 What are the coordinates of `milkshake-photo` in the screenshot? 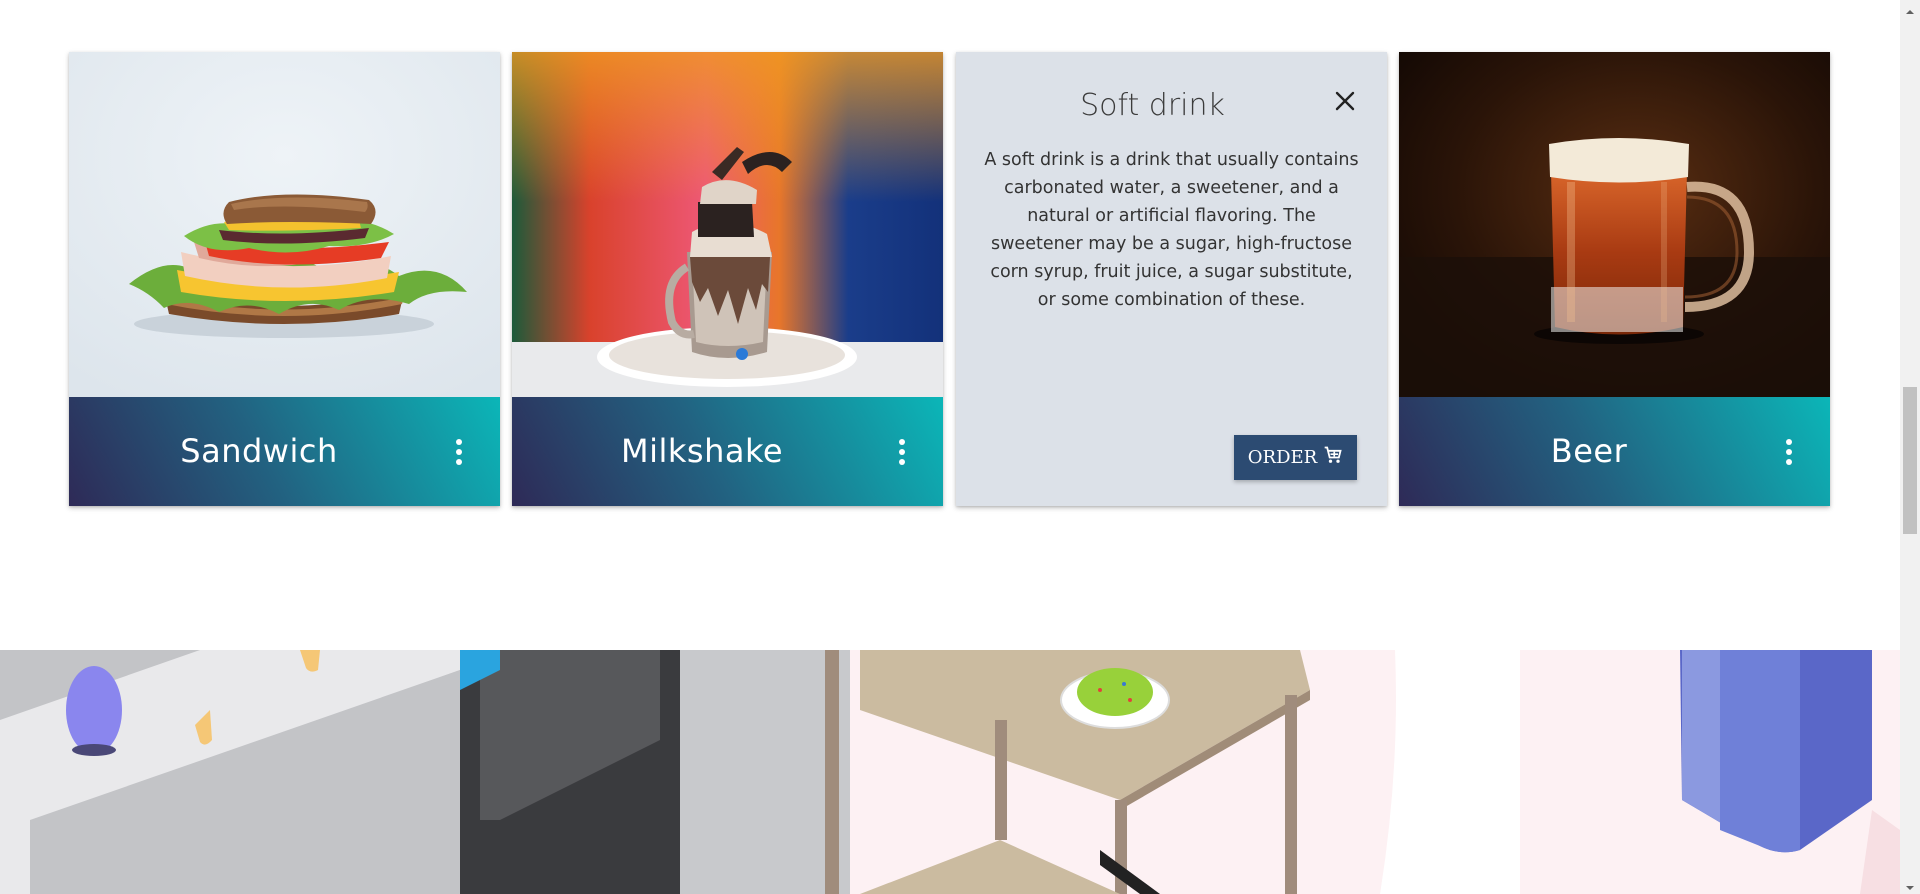 It's located at (727, 224).